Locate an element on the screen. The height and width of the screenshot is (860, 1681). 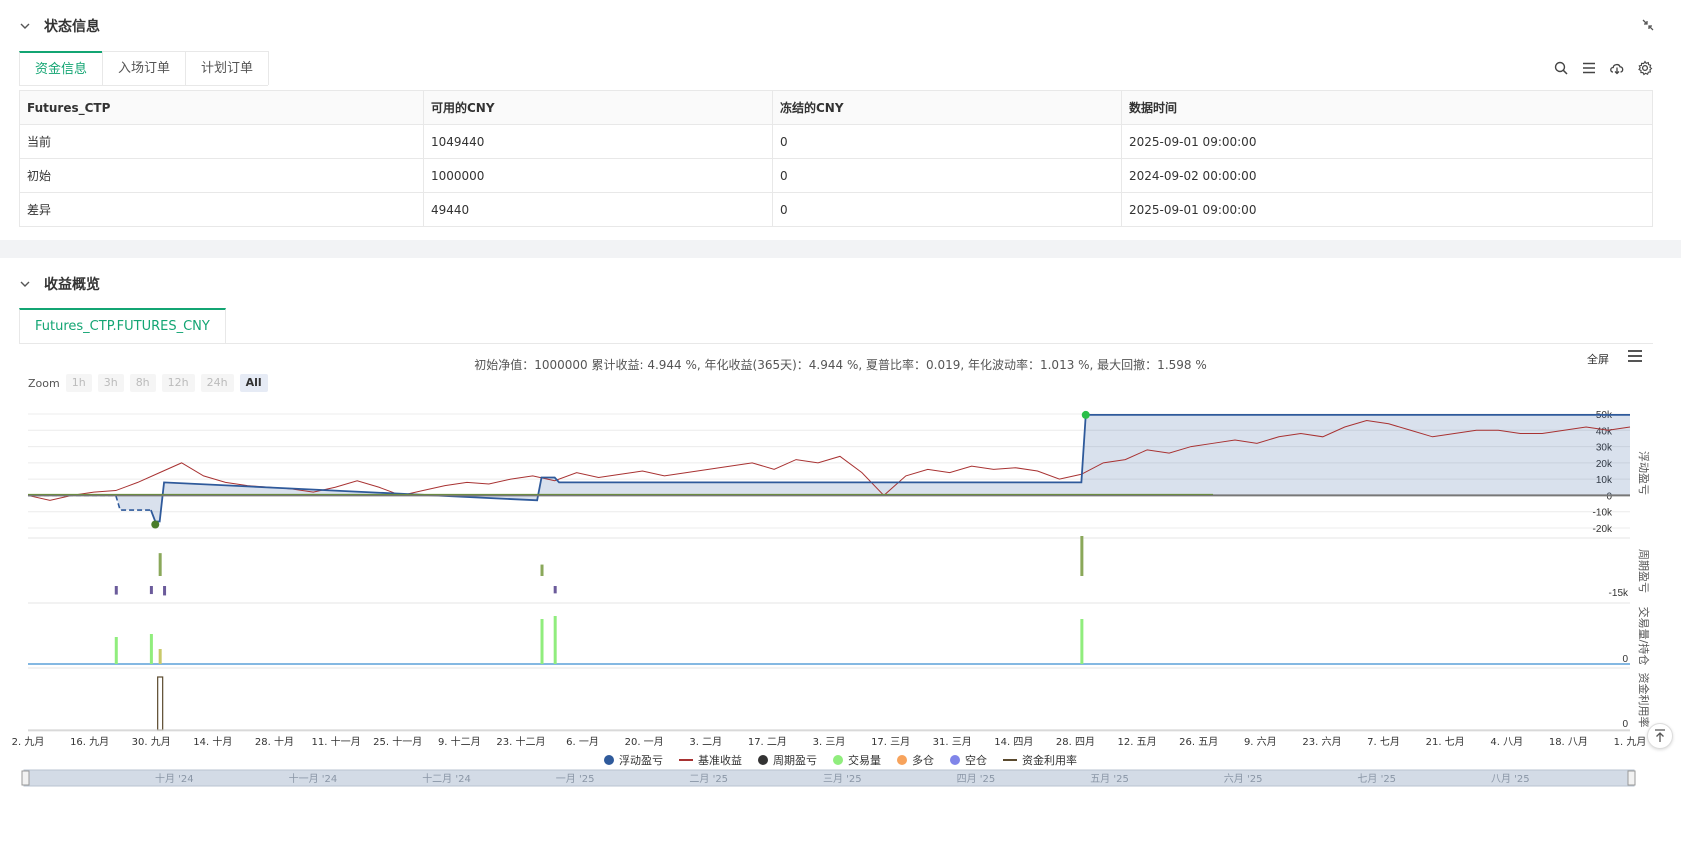
tab-planned-orders: 计划订单 is located at coordinates (227, 68).